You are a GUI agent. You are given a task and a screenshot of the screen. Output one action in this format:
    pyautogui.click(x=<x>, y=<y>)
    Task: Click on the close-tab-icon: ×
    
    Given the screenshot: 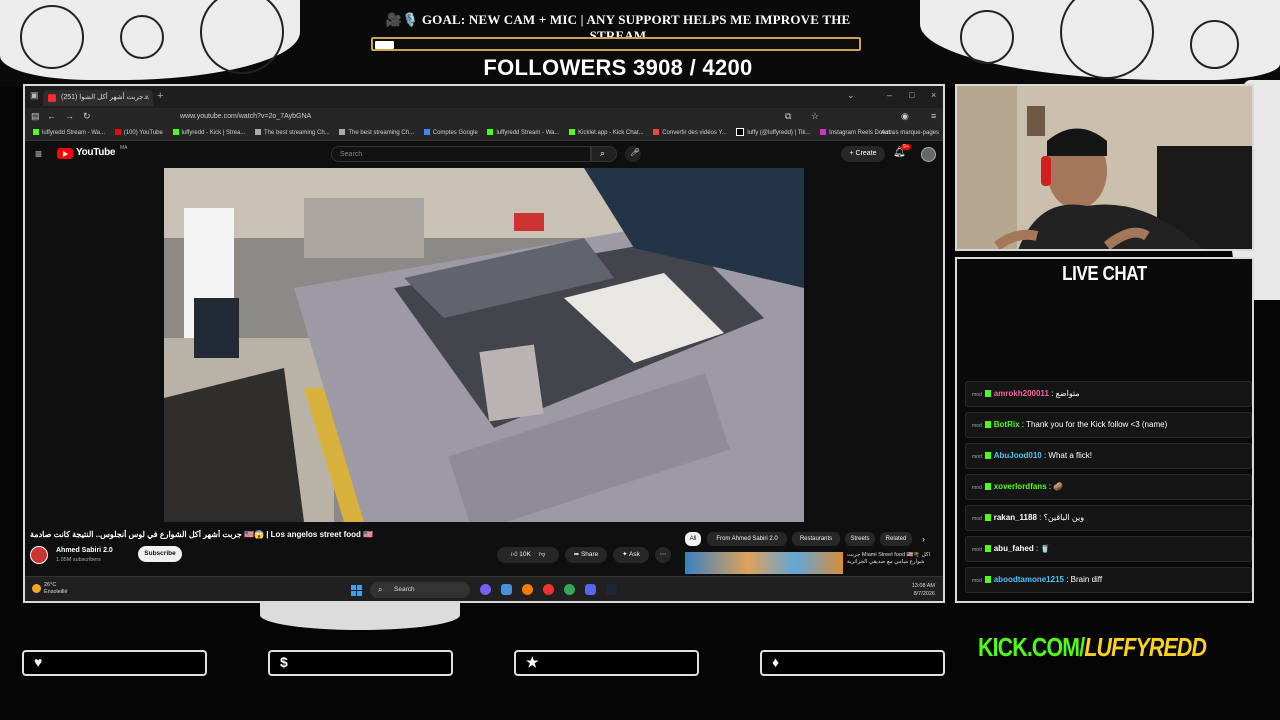 What is the action you would take?
    pyautogui.click(x=146, y=98)
    